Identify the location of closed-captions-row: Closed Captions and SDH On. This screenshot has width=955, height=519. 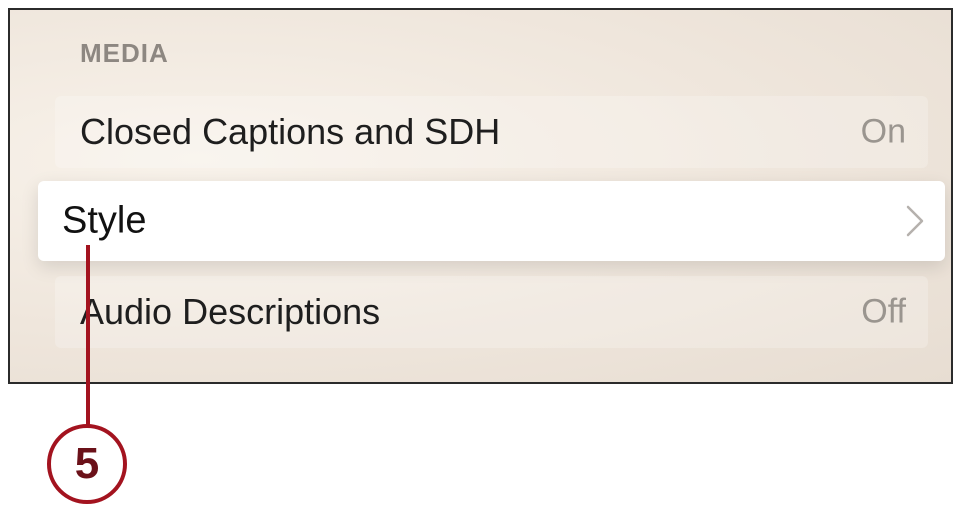
(491, 132).